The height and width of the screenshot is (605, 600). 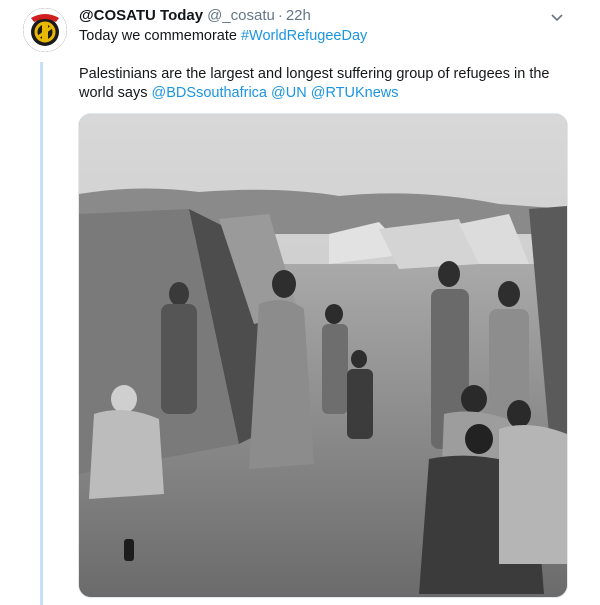 I want to click on chevron-down-icon, so click(x=557, y=18).